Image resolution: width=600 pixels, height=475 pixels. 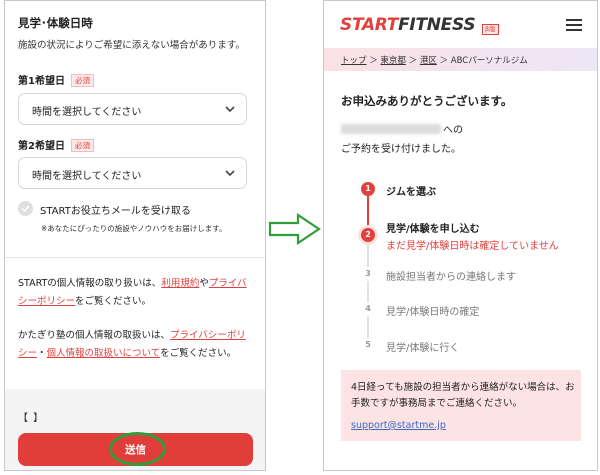 What do you see at coordinates (391, 129) in the screenshot?
I see `blurred-gym-name` at bounding box center [391, 129].